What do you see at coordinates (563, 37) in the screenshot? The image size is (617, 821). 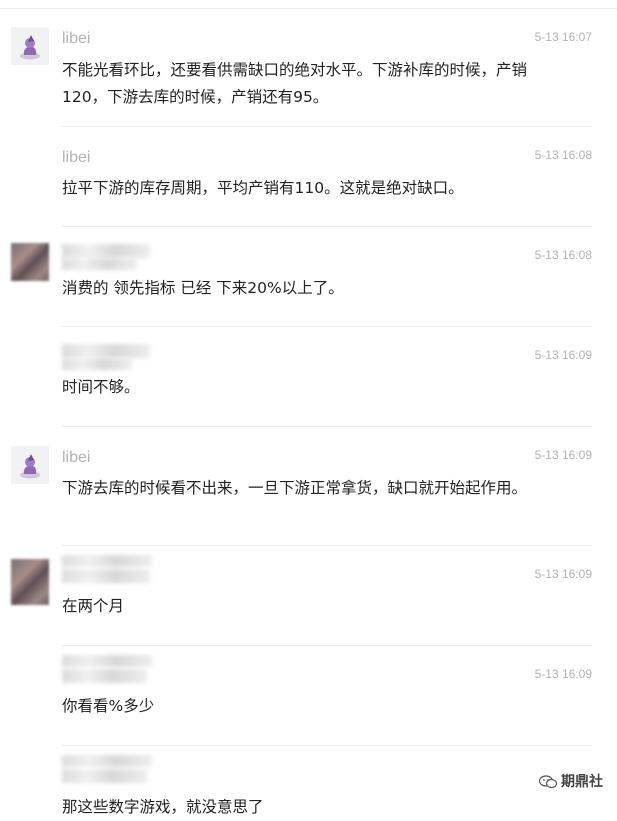 I see `timestamp: 5-13 16:07` at bounding box center [563, 37].